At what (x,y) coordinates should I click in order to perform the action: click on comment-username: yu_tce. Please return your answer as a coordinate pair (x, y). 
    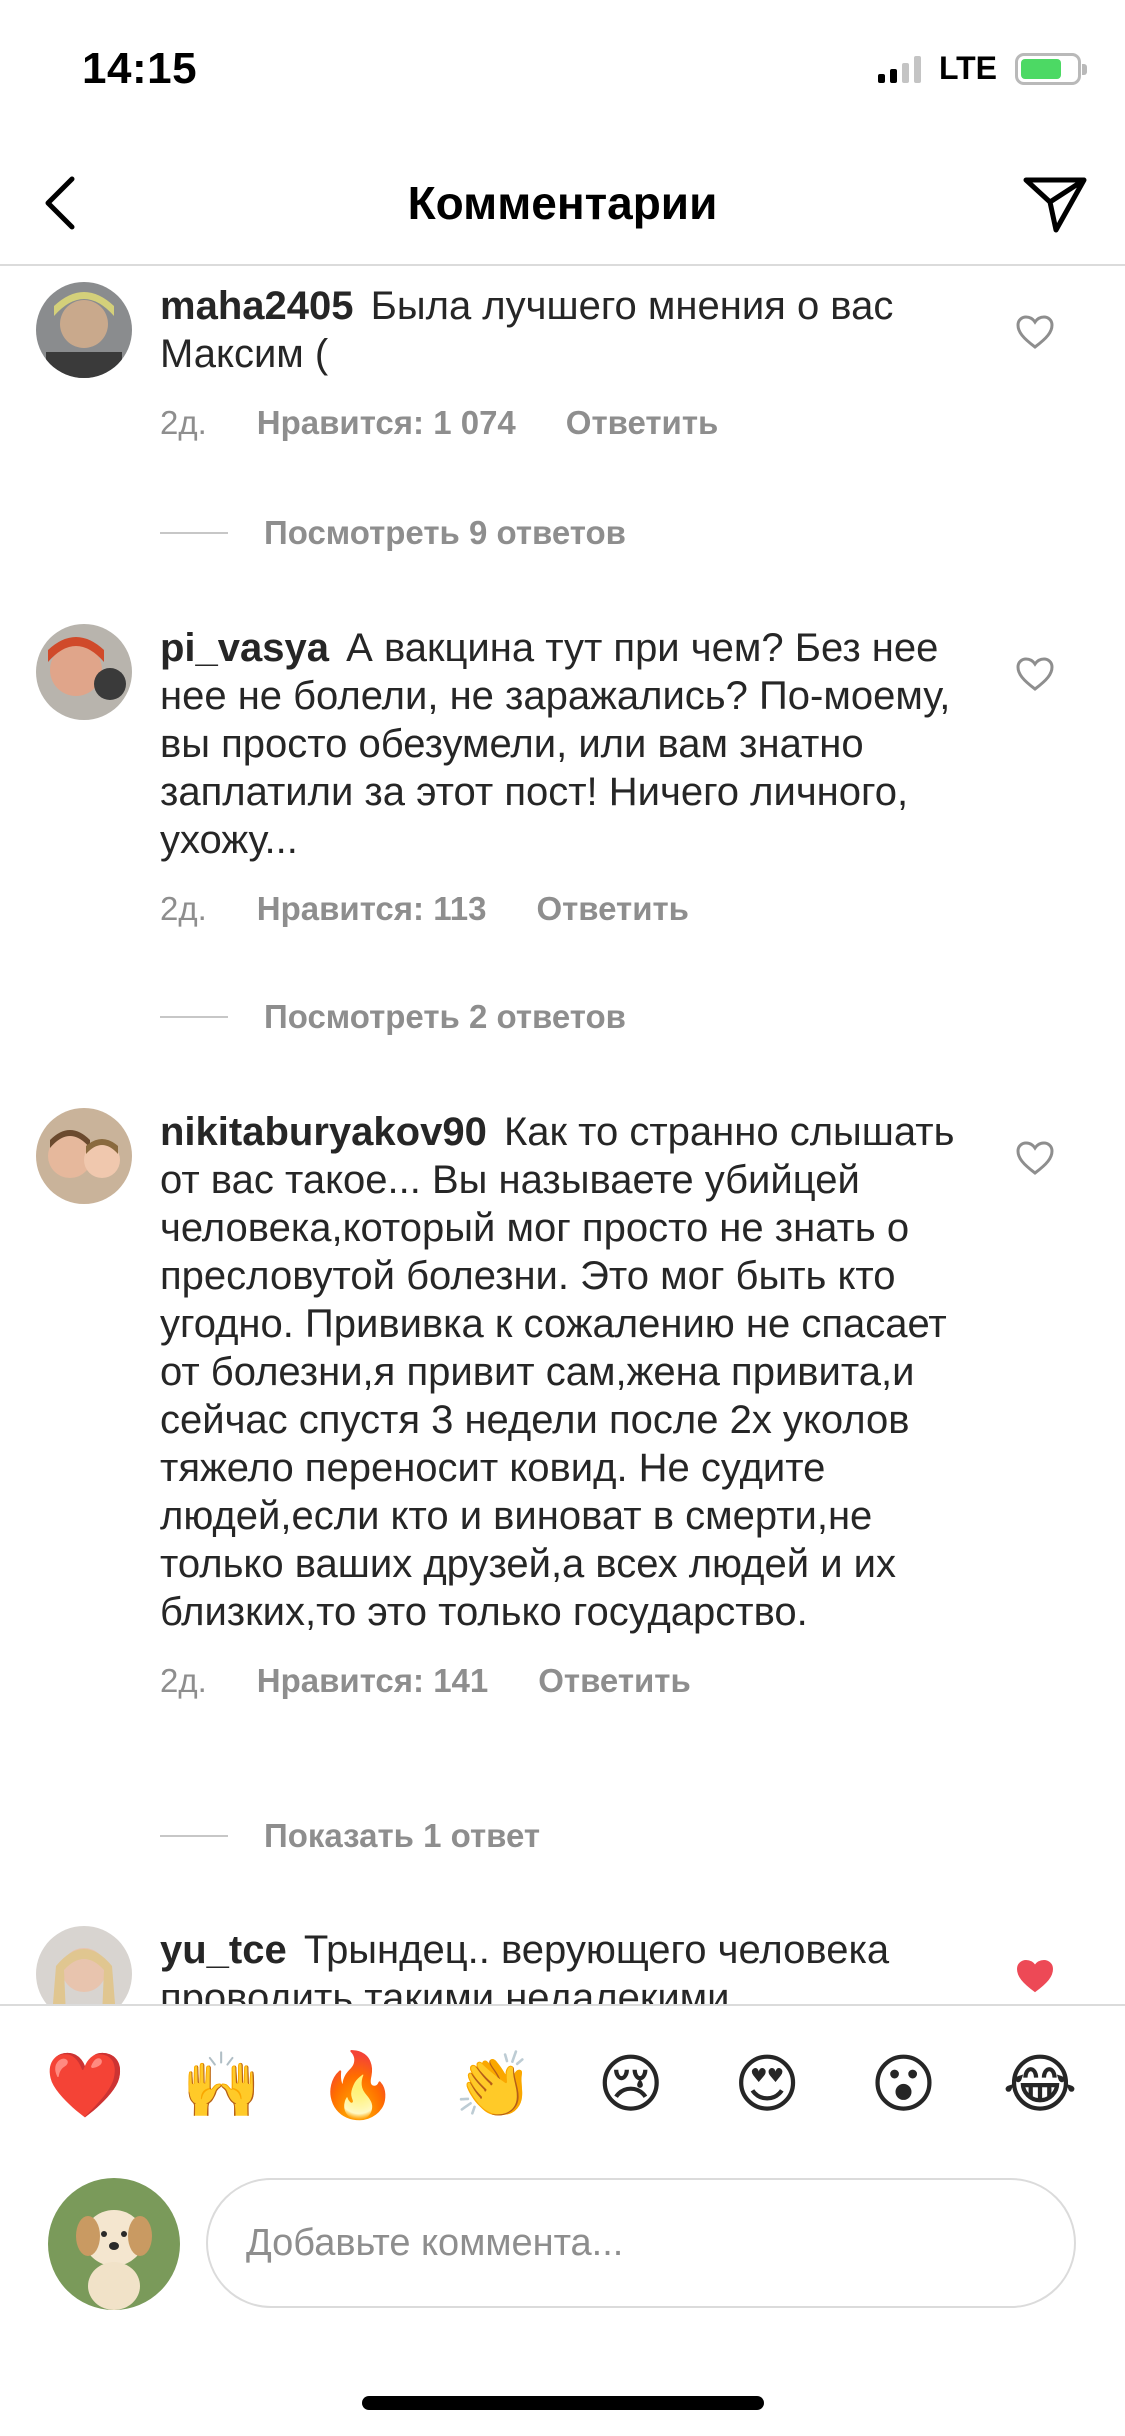
    Looking at the image, I should click on (223, 1950).